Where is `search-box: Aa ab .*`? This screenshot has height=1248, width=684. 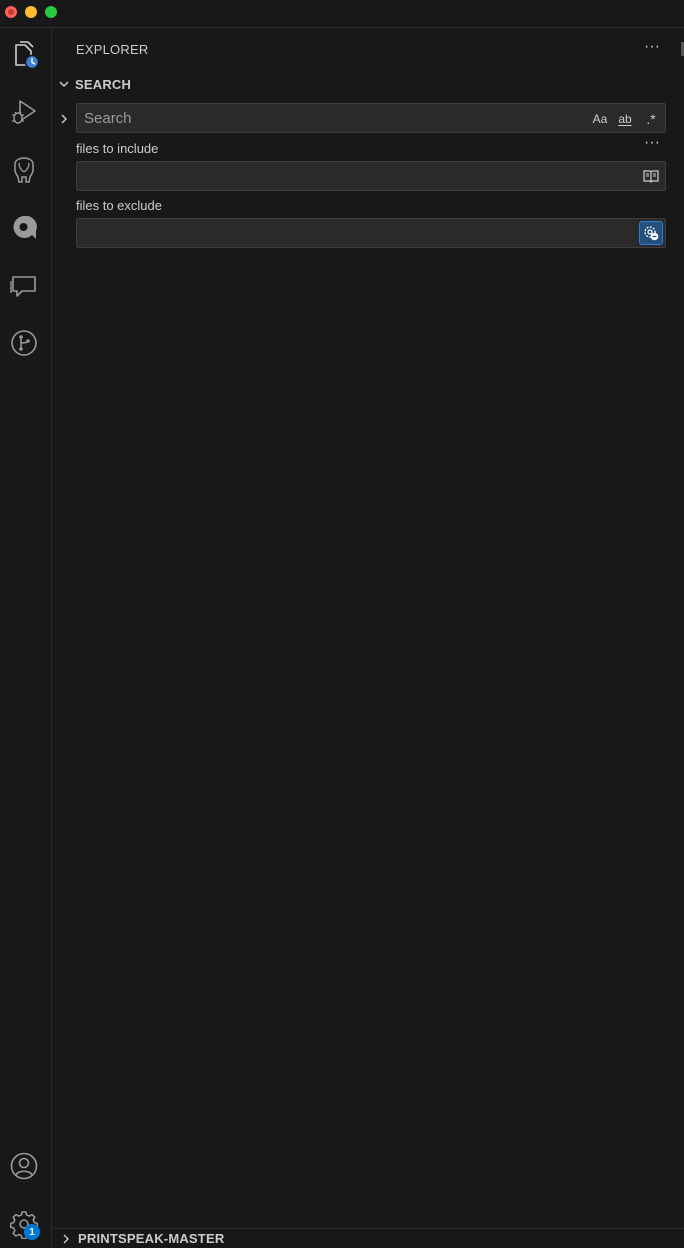
search-box: Aa ab .* is located at coordinates (371, 118).